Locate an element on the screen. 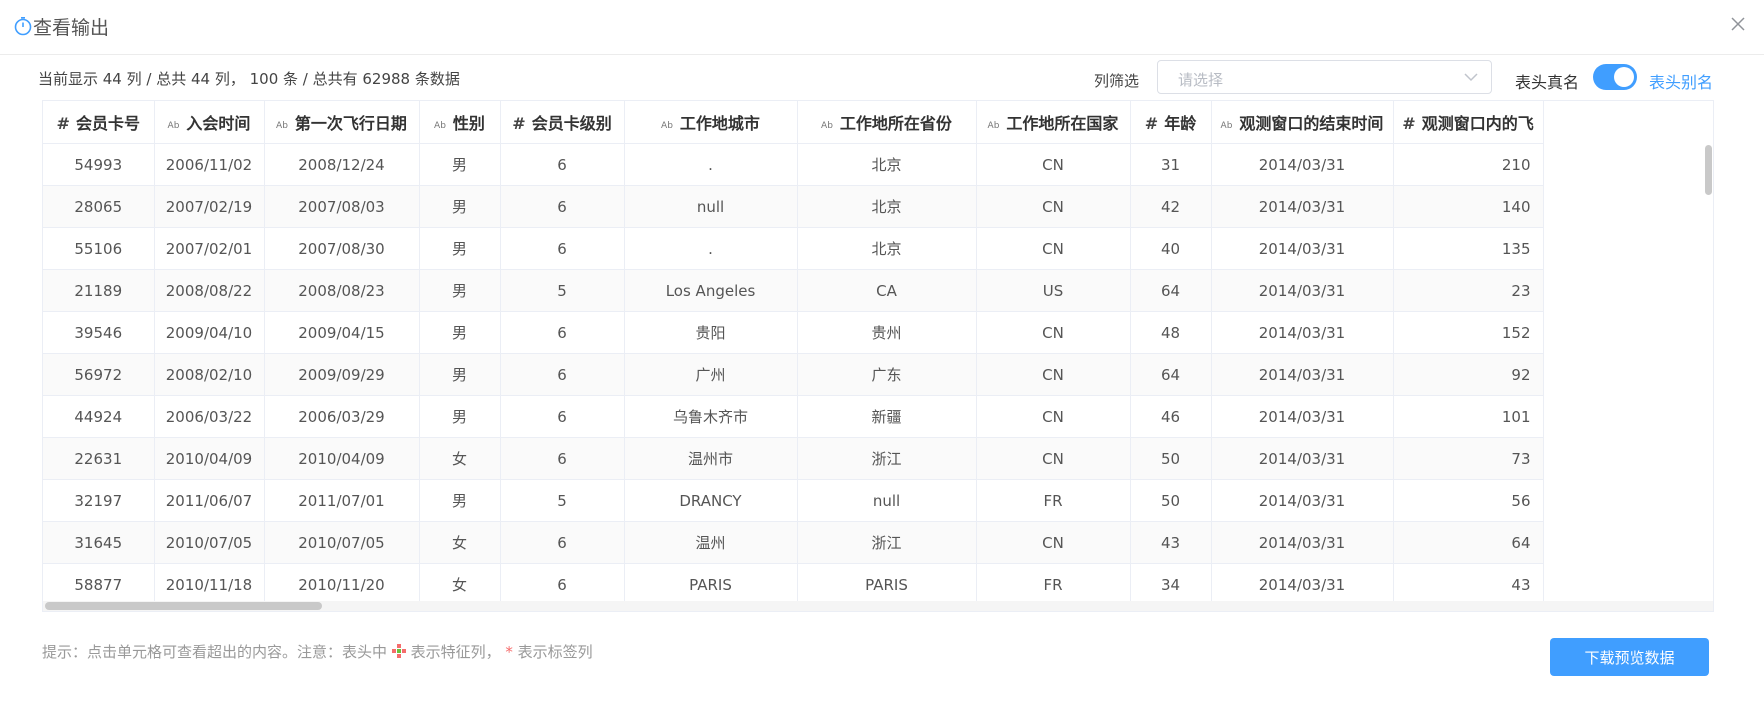 The height and width of the screenshot is (714, 1764). header-name-toggle is located at coordinates (1615, 77).